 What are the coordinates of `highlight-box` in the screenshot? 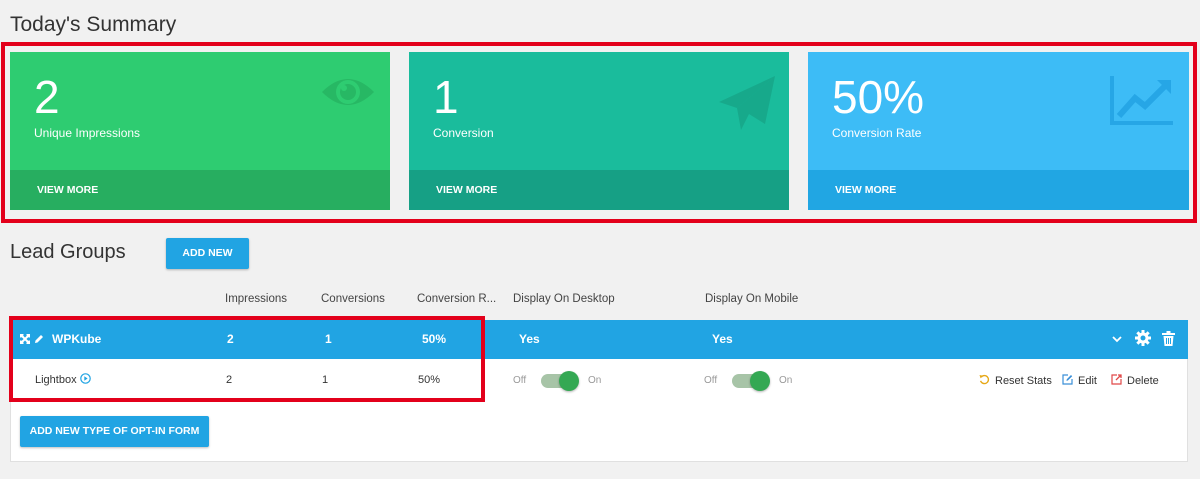 It's located at (247, 359).